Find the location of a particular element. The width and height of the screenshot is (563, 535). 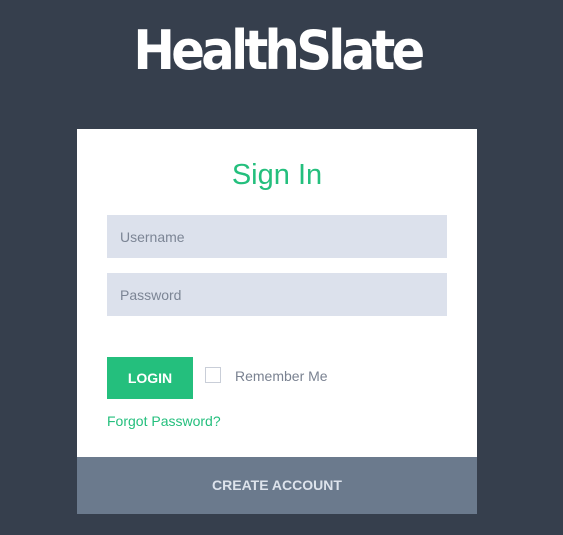

forgot-password-link: Forgot Password? is located at coordinates (164, 421).